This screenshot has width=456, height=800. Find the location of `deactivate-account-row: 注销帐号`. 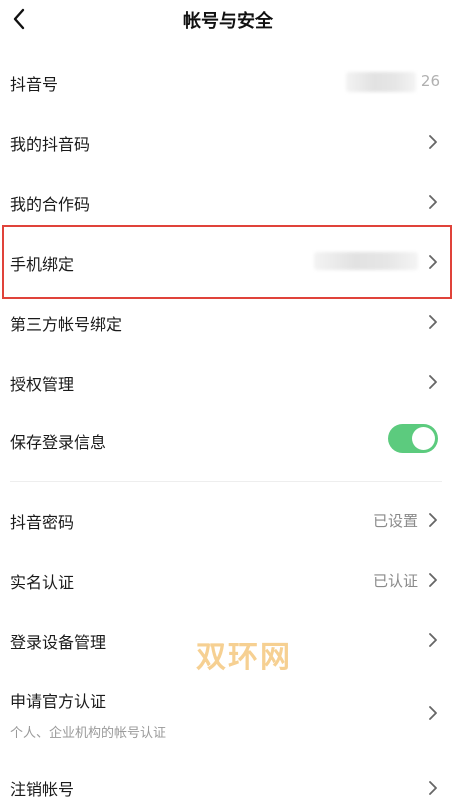

deactivate-account-row: 注销帐号 is located at coordinates (228, 783).